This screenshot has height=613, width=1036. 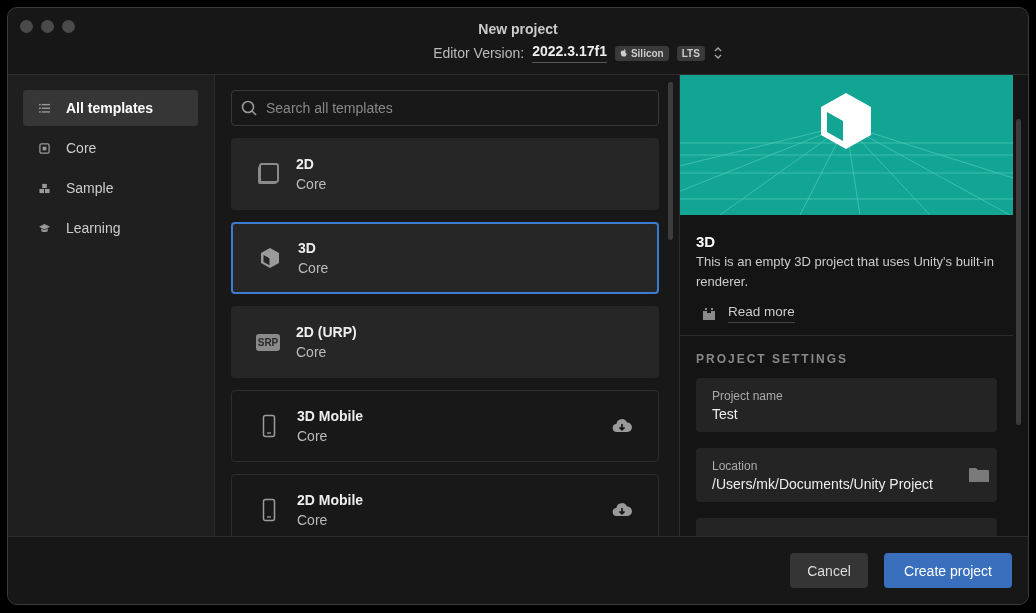 I want to click on settings-field: Location /Users/mk/Documents/Unity Project, so click(x=846, y=475).